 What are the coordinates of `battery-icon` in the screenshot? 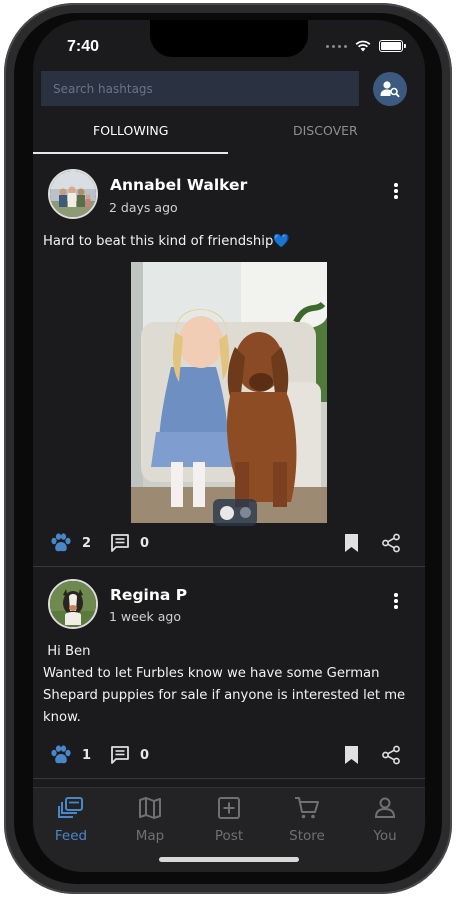 It's located at (392, 46).